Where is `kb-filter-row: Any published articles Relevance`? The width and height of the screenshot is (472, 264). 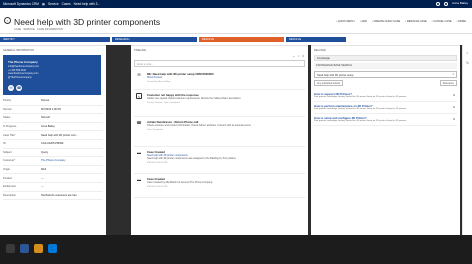 kb-filter-row: Any published articles Relevance is located at coordinates (385, 83).